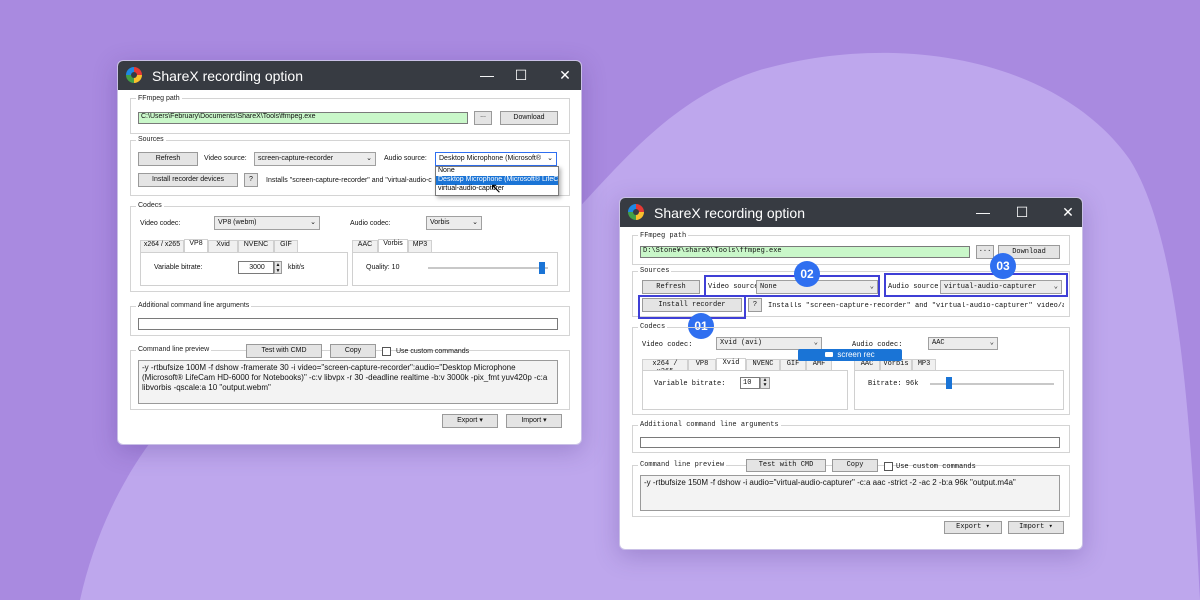 The width and height of the screenshot is (1200, 600). Describe the element at coordinates (237, 222) in the screenshot. I see `video-codec-value: VP8 (webm)` at that location.